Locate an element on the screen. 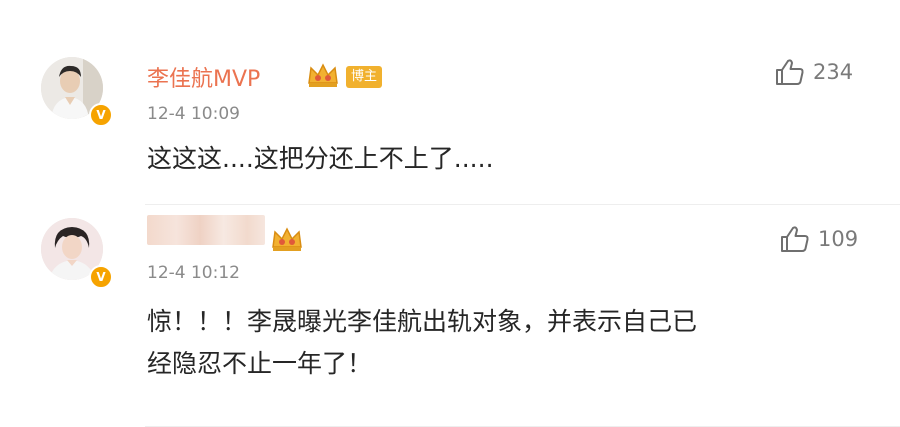 This screenshot has width=900, height=427. host-badge: 博主 is located at coordinates (364, 77).